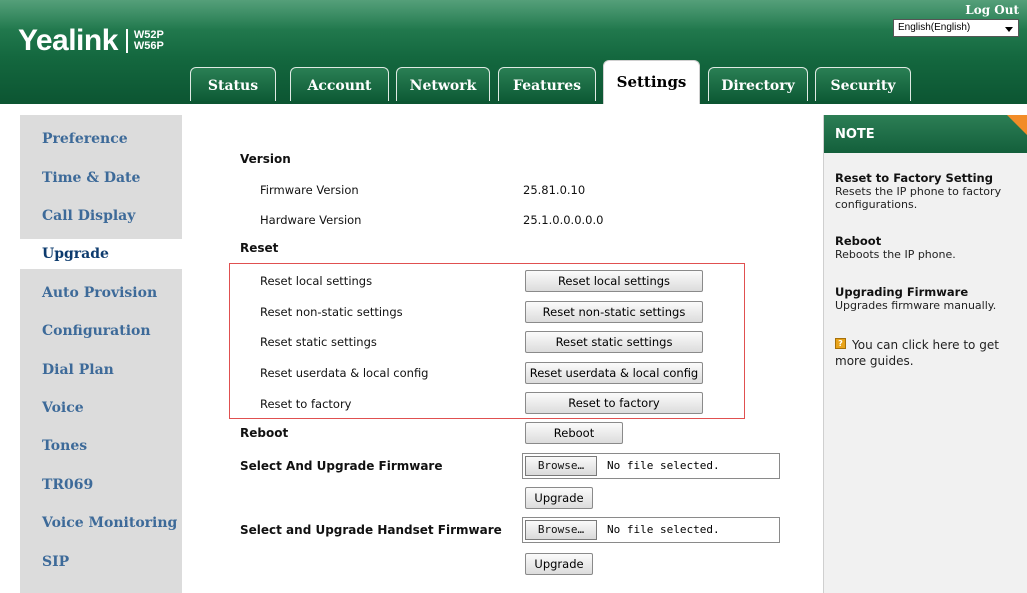  Describe the element at coordinates (371, 530) in the screenshot. I see `handset-upgrade-label: Select and Upgrade Handset Firmware` at that location.